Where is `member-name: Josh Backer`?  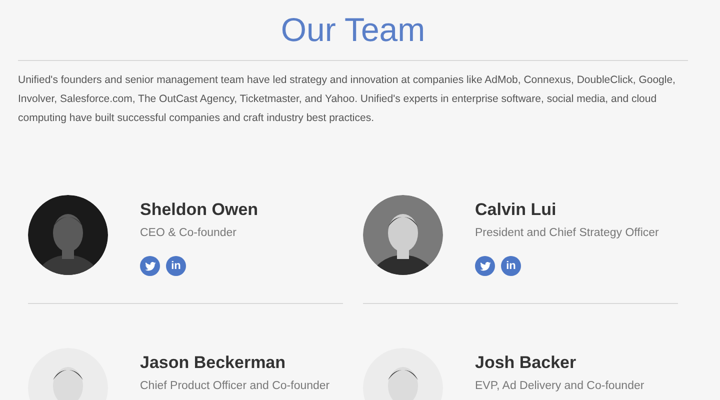 member-name: Josh Backer is located at coordinates (526, 363).